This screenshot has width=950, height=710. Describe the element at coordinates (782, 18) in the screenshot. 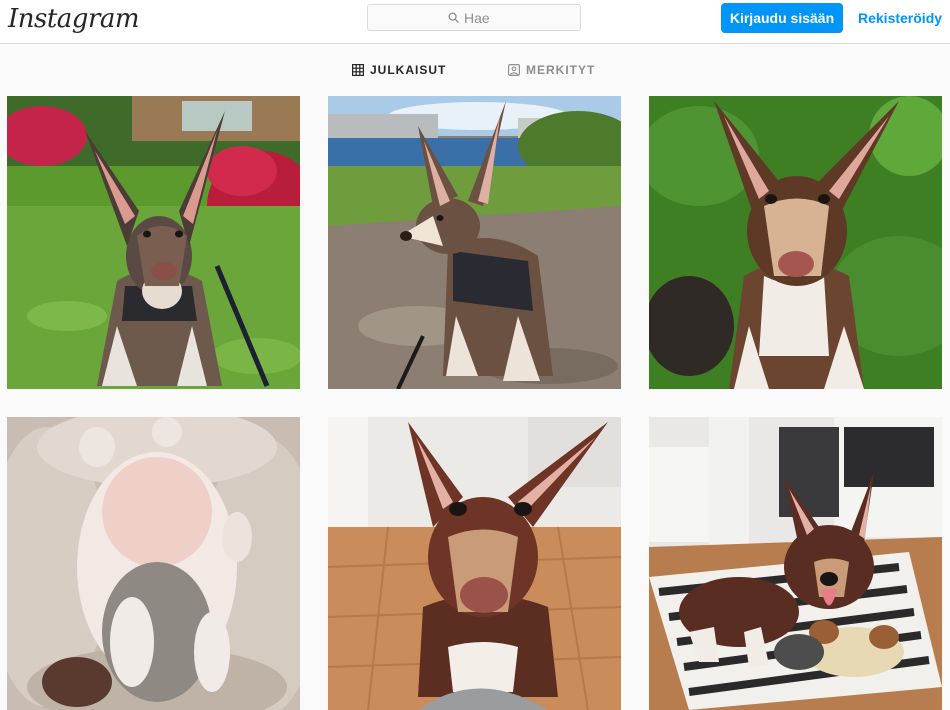

I see `login-button: Kirjaudu sisään` at that location.